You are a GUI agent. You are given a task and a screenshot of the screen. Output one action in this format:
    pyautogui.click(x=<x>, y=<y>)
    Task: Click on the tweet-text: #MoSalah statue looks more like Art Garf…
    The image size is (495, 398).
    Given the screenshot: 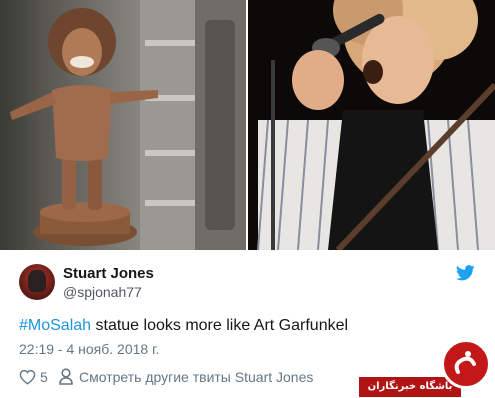 What is the action you would take?
    pyautogui.click(x=183, y=326)
    